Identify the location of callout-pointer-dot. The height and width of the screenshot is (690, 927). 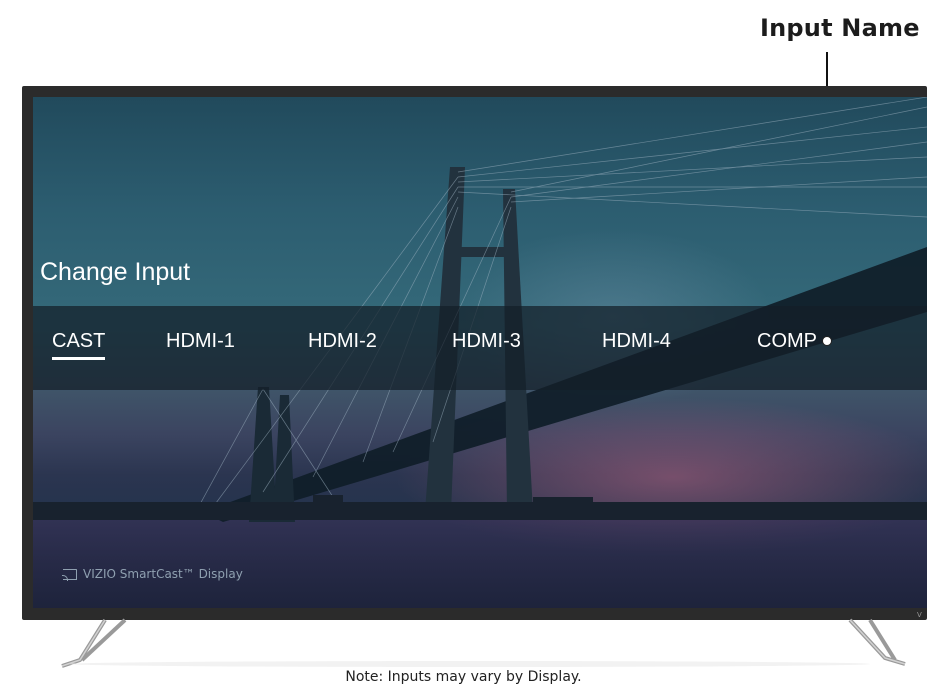
(827, 341).